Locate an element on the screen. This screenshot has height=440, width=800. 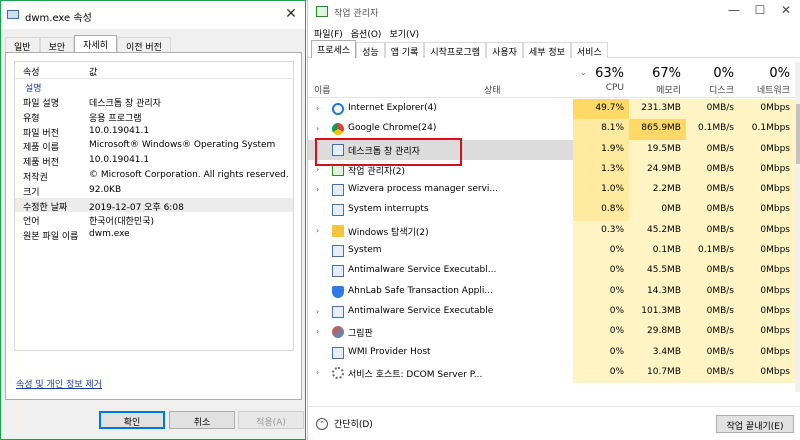
column-property: 속성 is located at coordinates (31, 71).